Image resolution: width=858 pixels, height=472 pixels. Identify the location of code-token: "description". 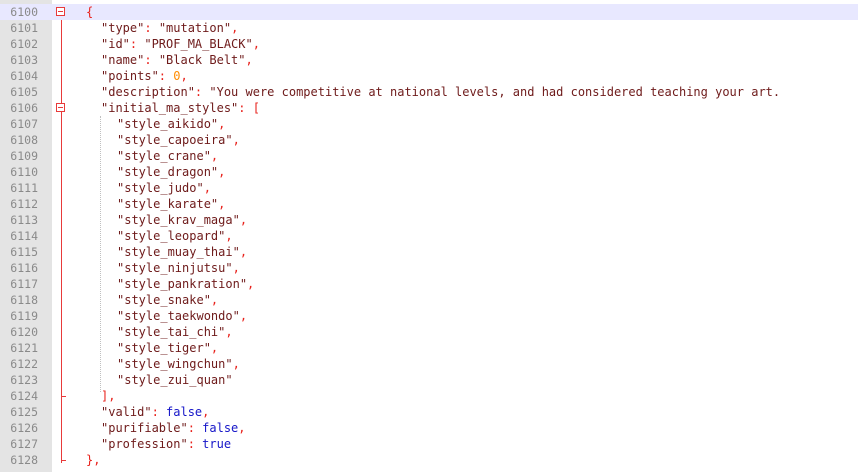
(148, 92).